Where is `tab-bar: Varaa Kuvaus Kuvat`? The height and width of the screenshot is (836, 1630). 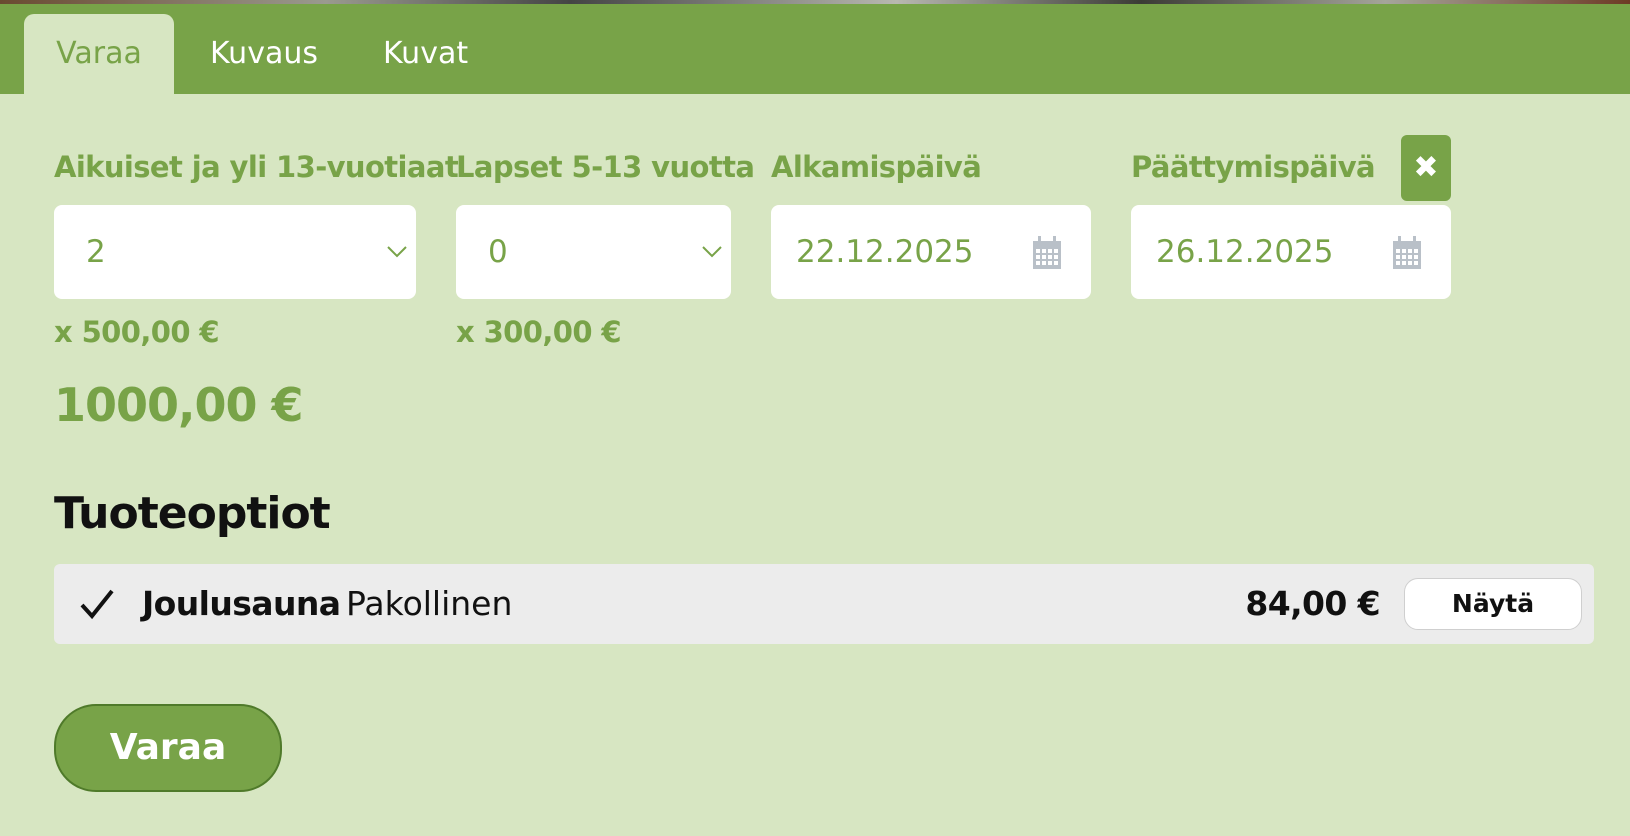 tab-bar: Varaa Kuvaus Kuvat is located at coordinates (815, 49).